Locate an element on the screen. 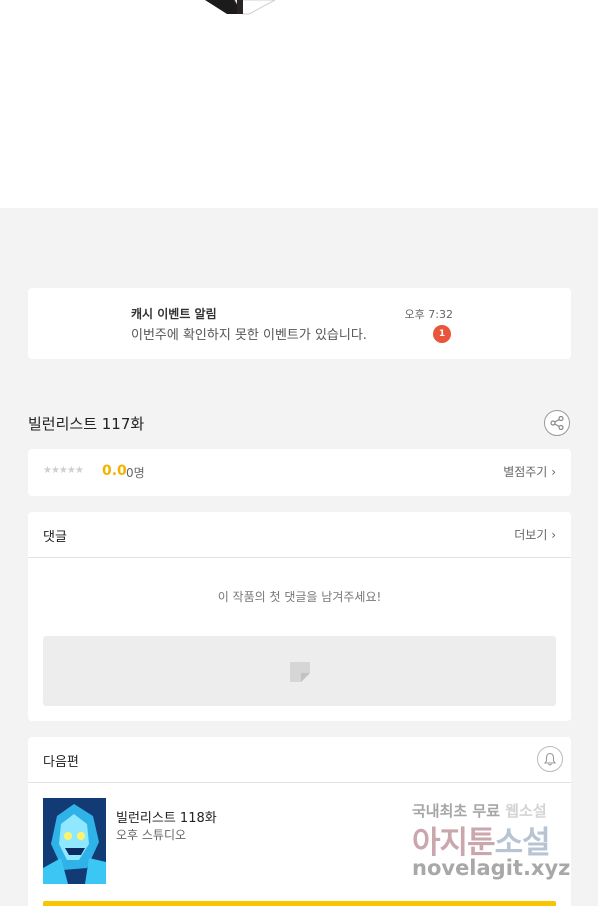 The image size is (598, 906). rate-button: 별점주기 › is located at coordinates (529, 471).